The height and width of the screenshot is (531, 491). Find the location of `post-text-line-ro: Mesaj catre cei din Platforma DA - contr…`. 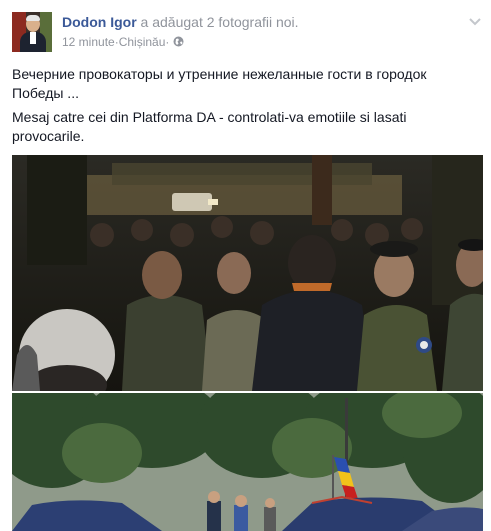

post-text-line-ro: Mesaj catre cei din Platforma DA - contr… is located at coordinates (209, 126).